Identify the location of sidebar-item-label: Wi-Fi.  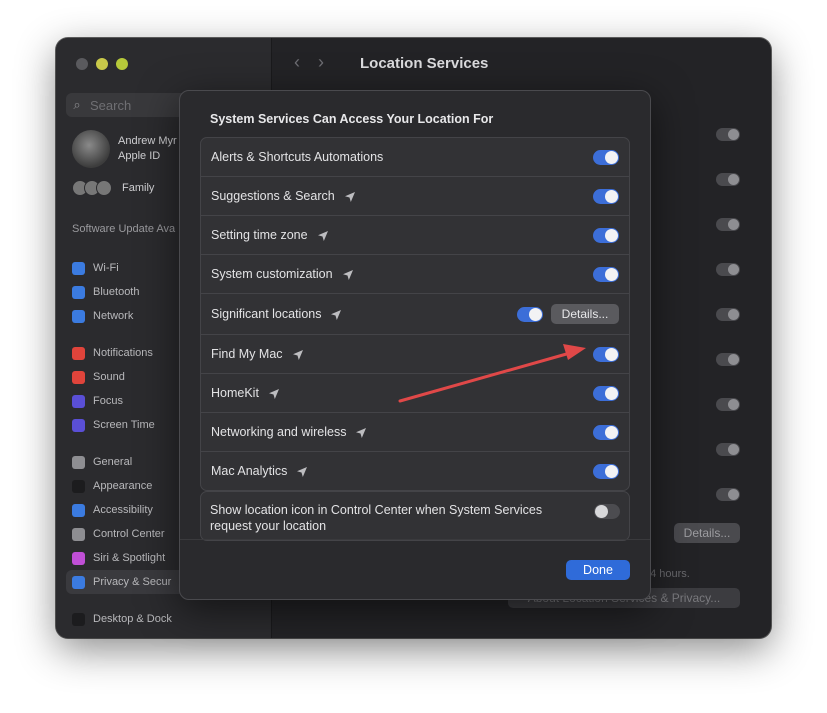
(106, 268).